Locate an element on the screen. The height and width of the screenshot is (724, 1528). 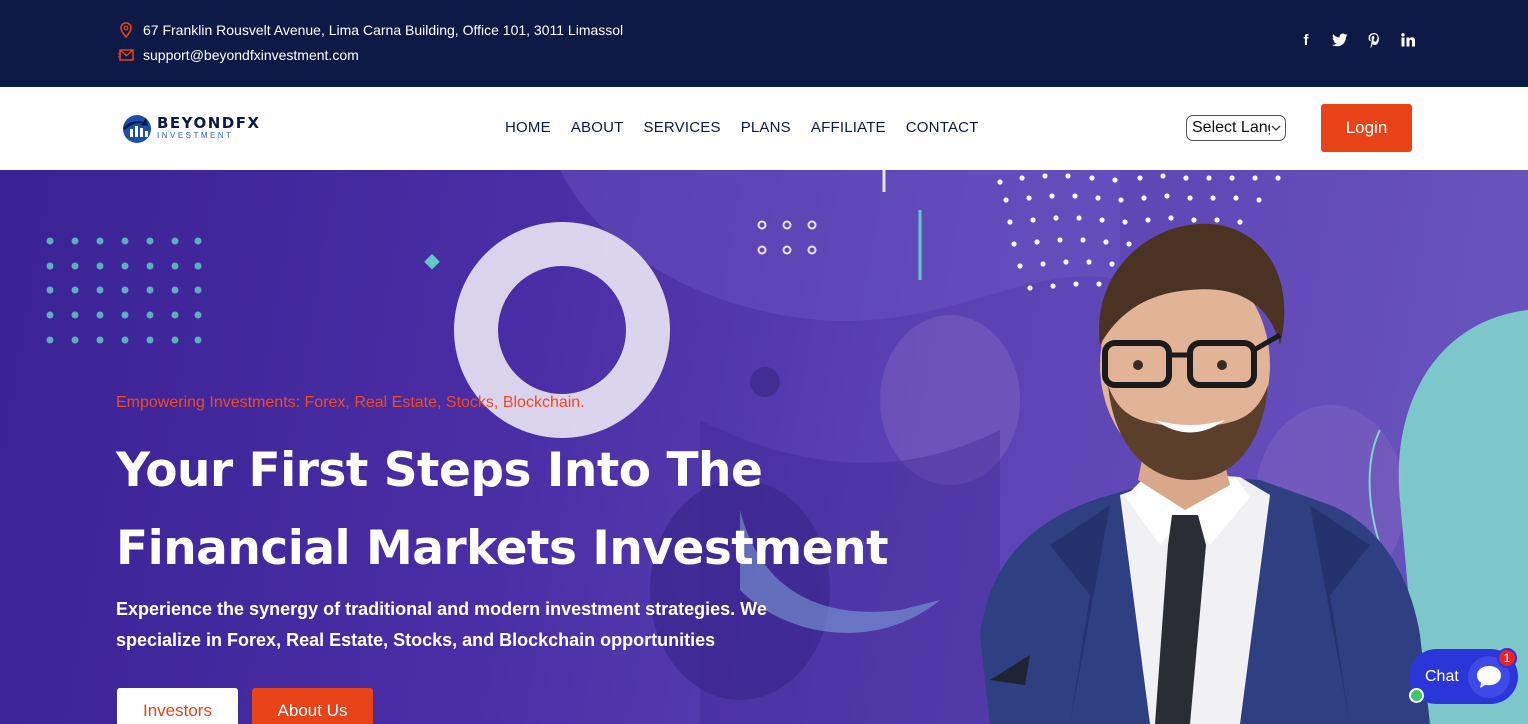
location-pin-icon is located at coordinates (126, 30).